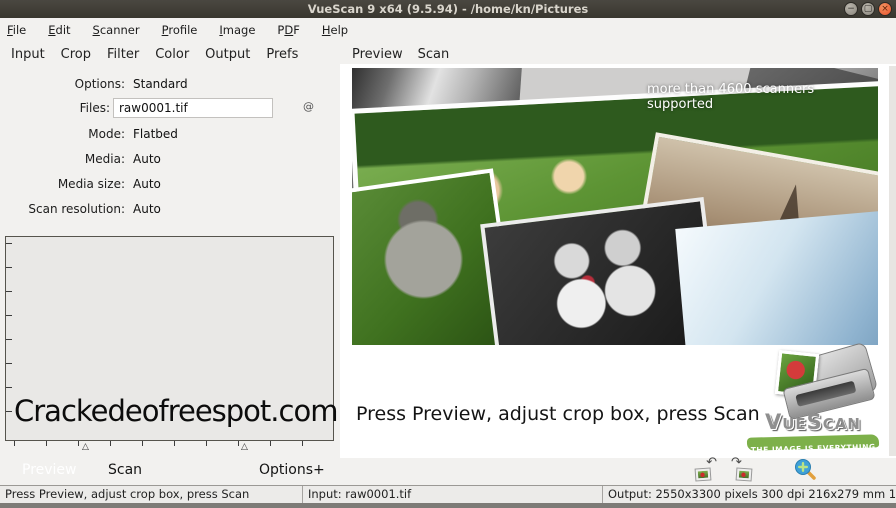  What do you see at coordinates (180, 30) in the screenshot?
I see `menu-profile: Profile` at bounding box center [180, 30].